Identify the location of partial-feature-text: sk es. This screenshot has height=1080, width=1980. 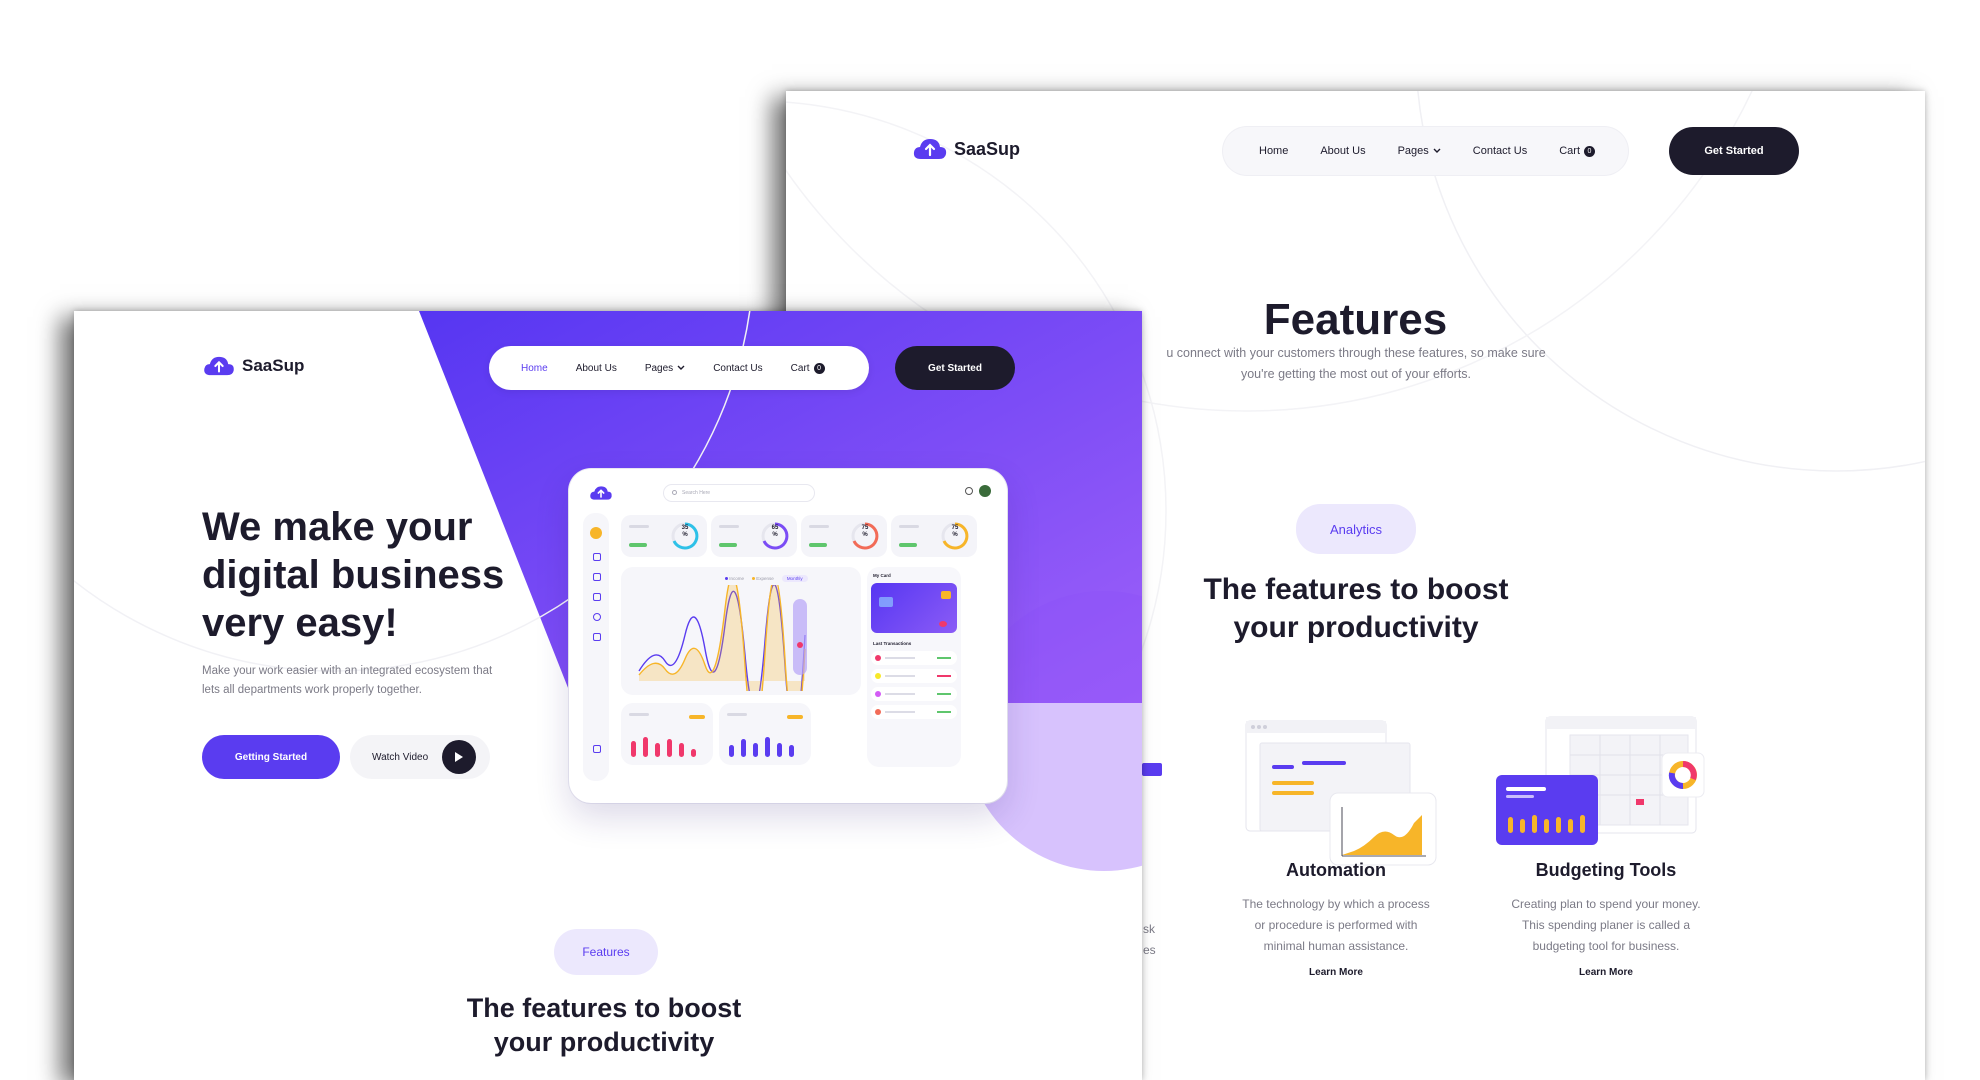
(1149, 940).